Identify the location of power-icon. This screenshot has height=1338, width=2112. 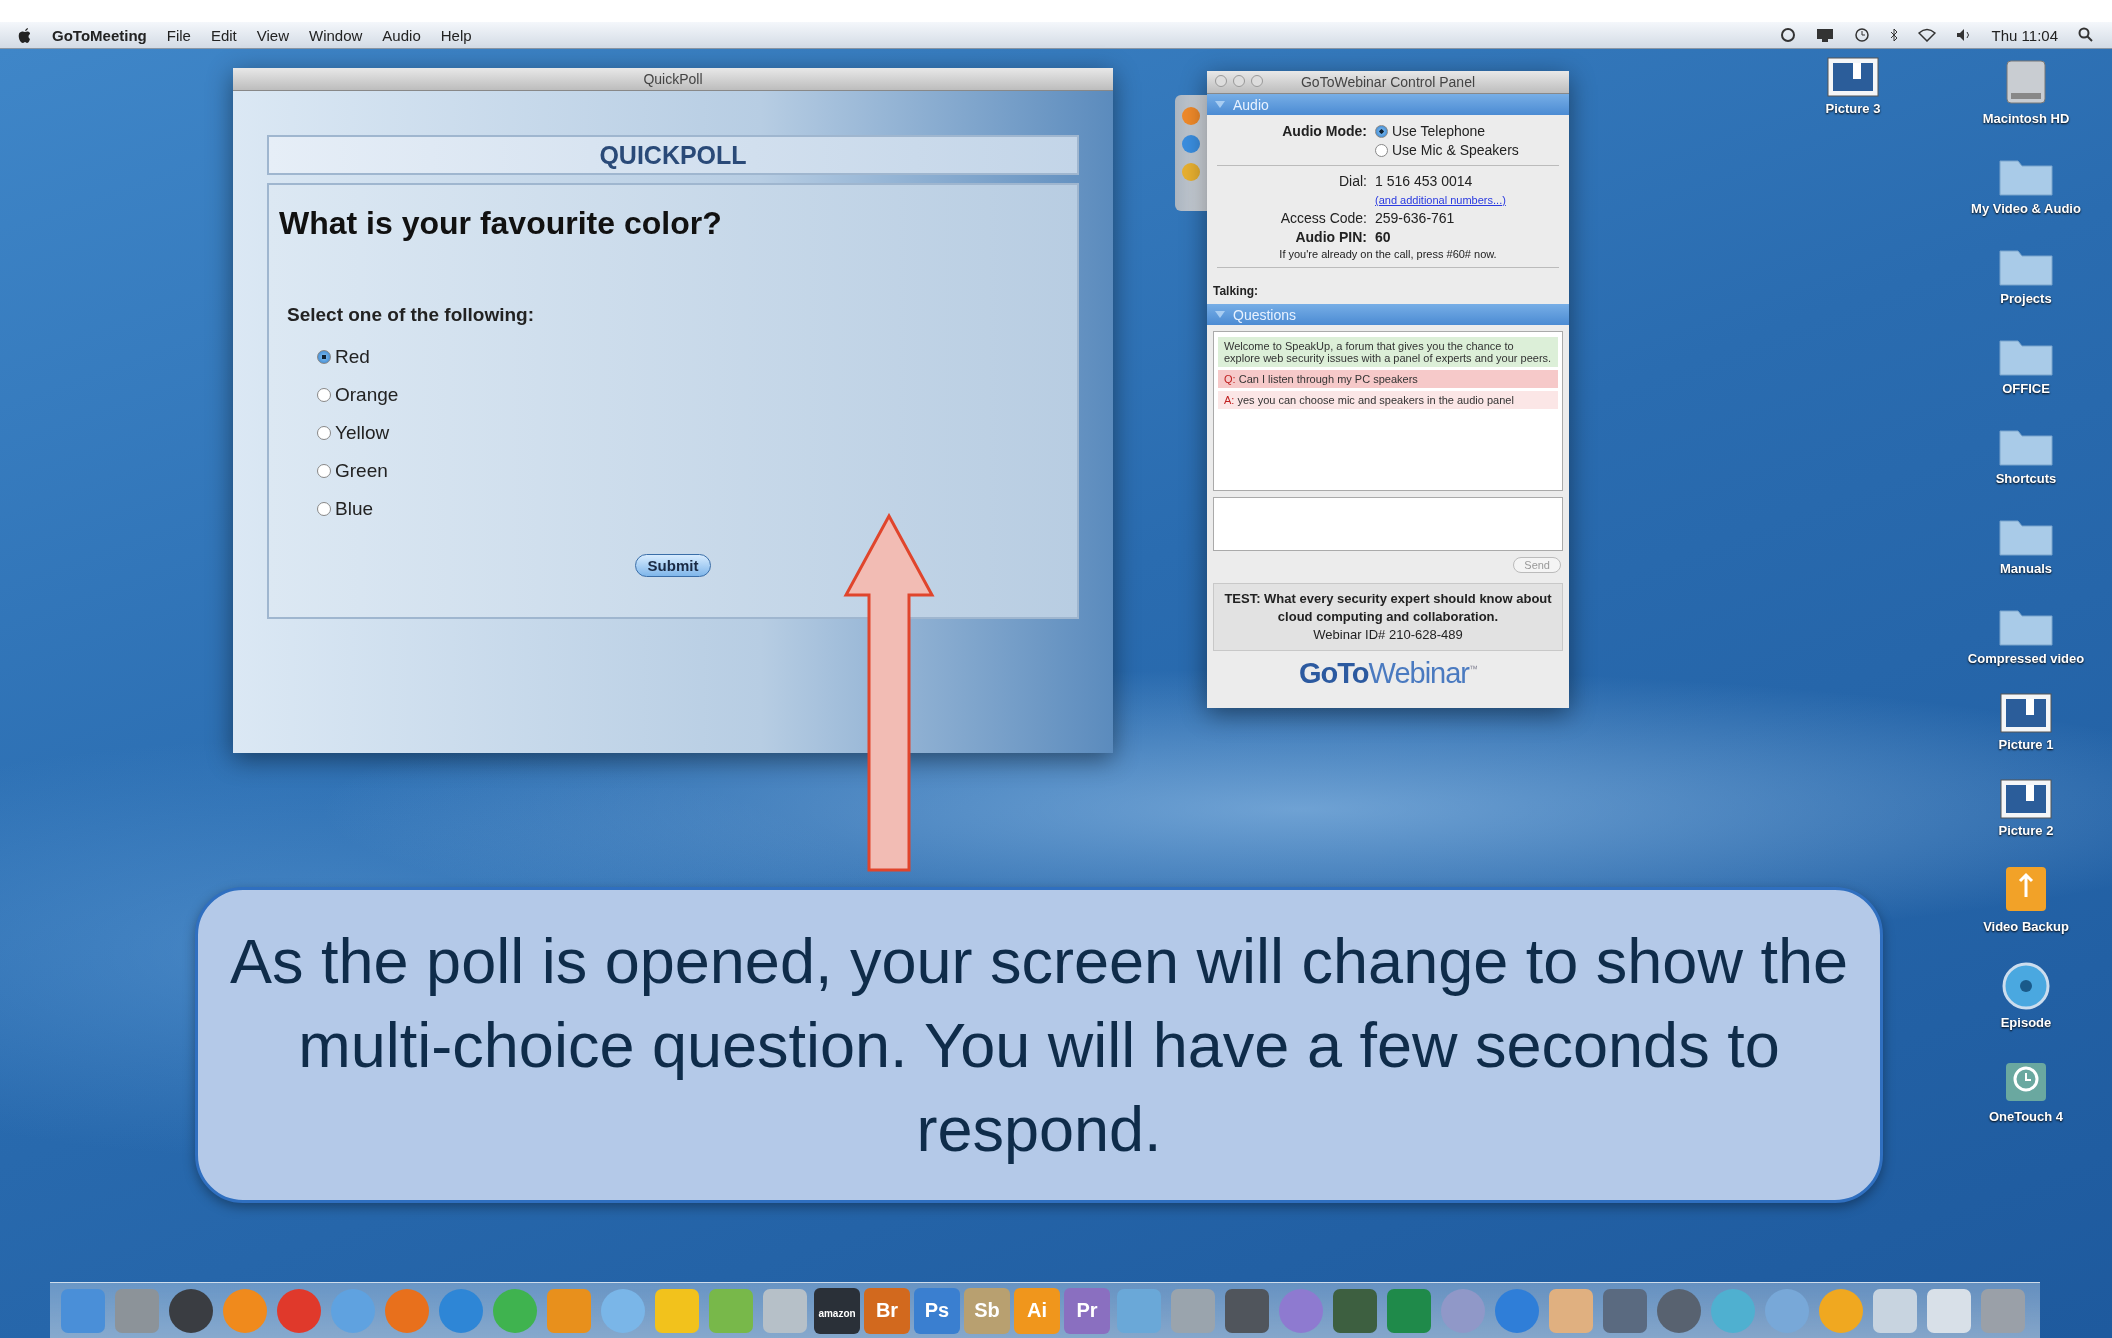
(1787, 35).